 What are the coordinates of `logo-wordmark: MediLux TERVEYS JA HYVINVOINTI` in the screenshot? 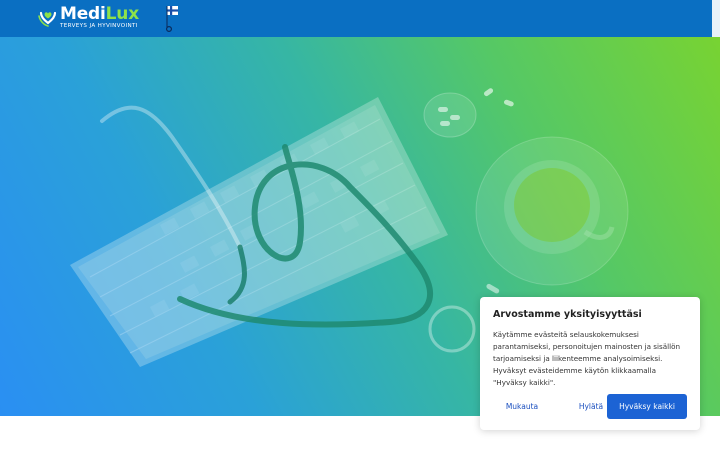 It's located at (99, 18).